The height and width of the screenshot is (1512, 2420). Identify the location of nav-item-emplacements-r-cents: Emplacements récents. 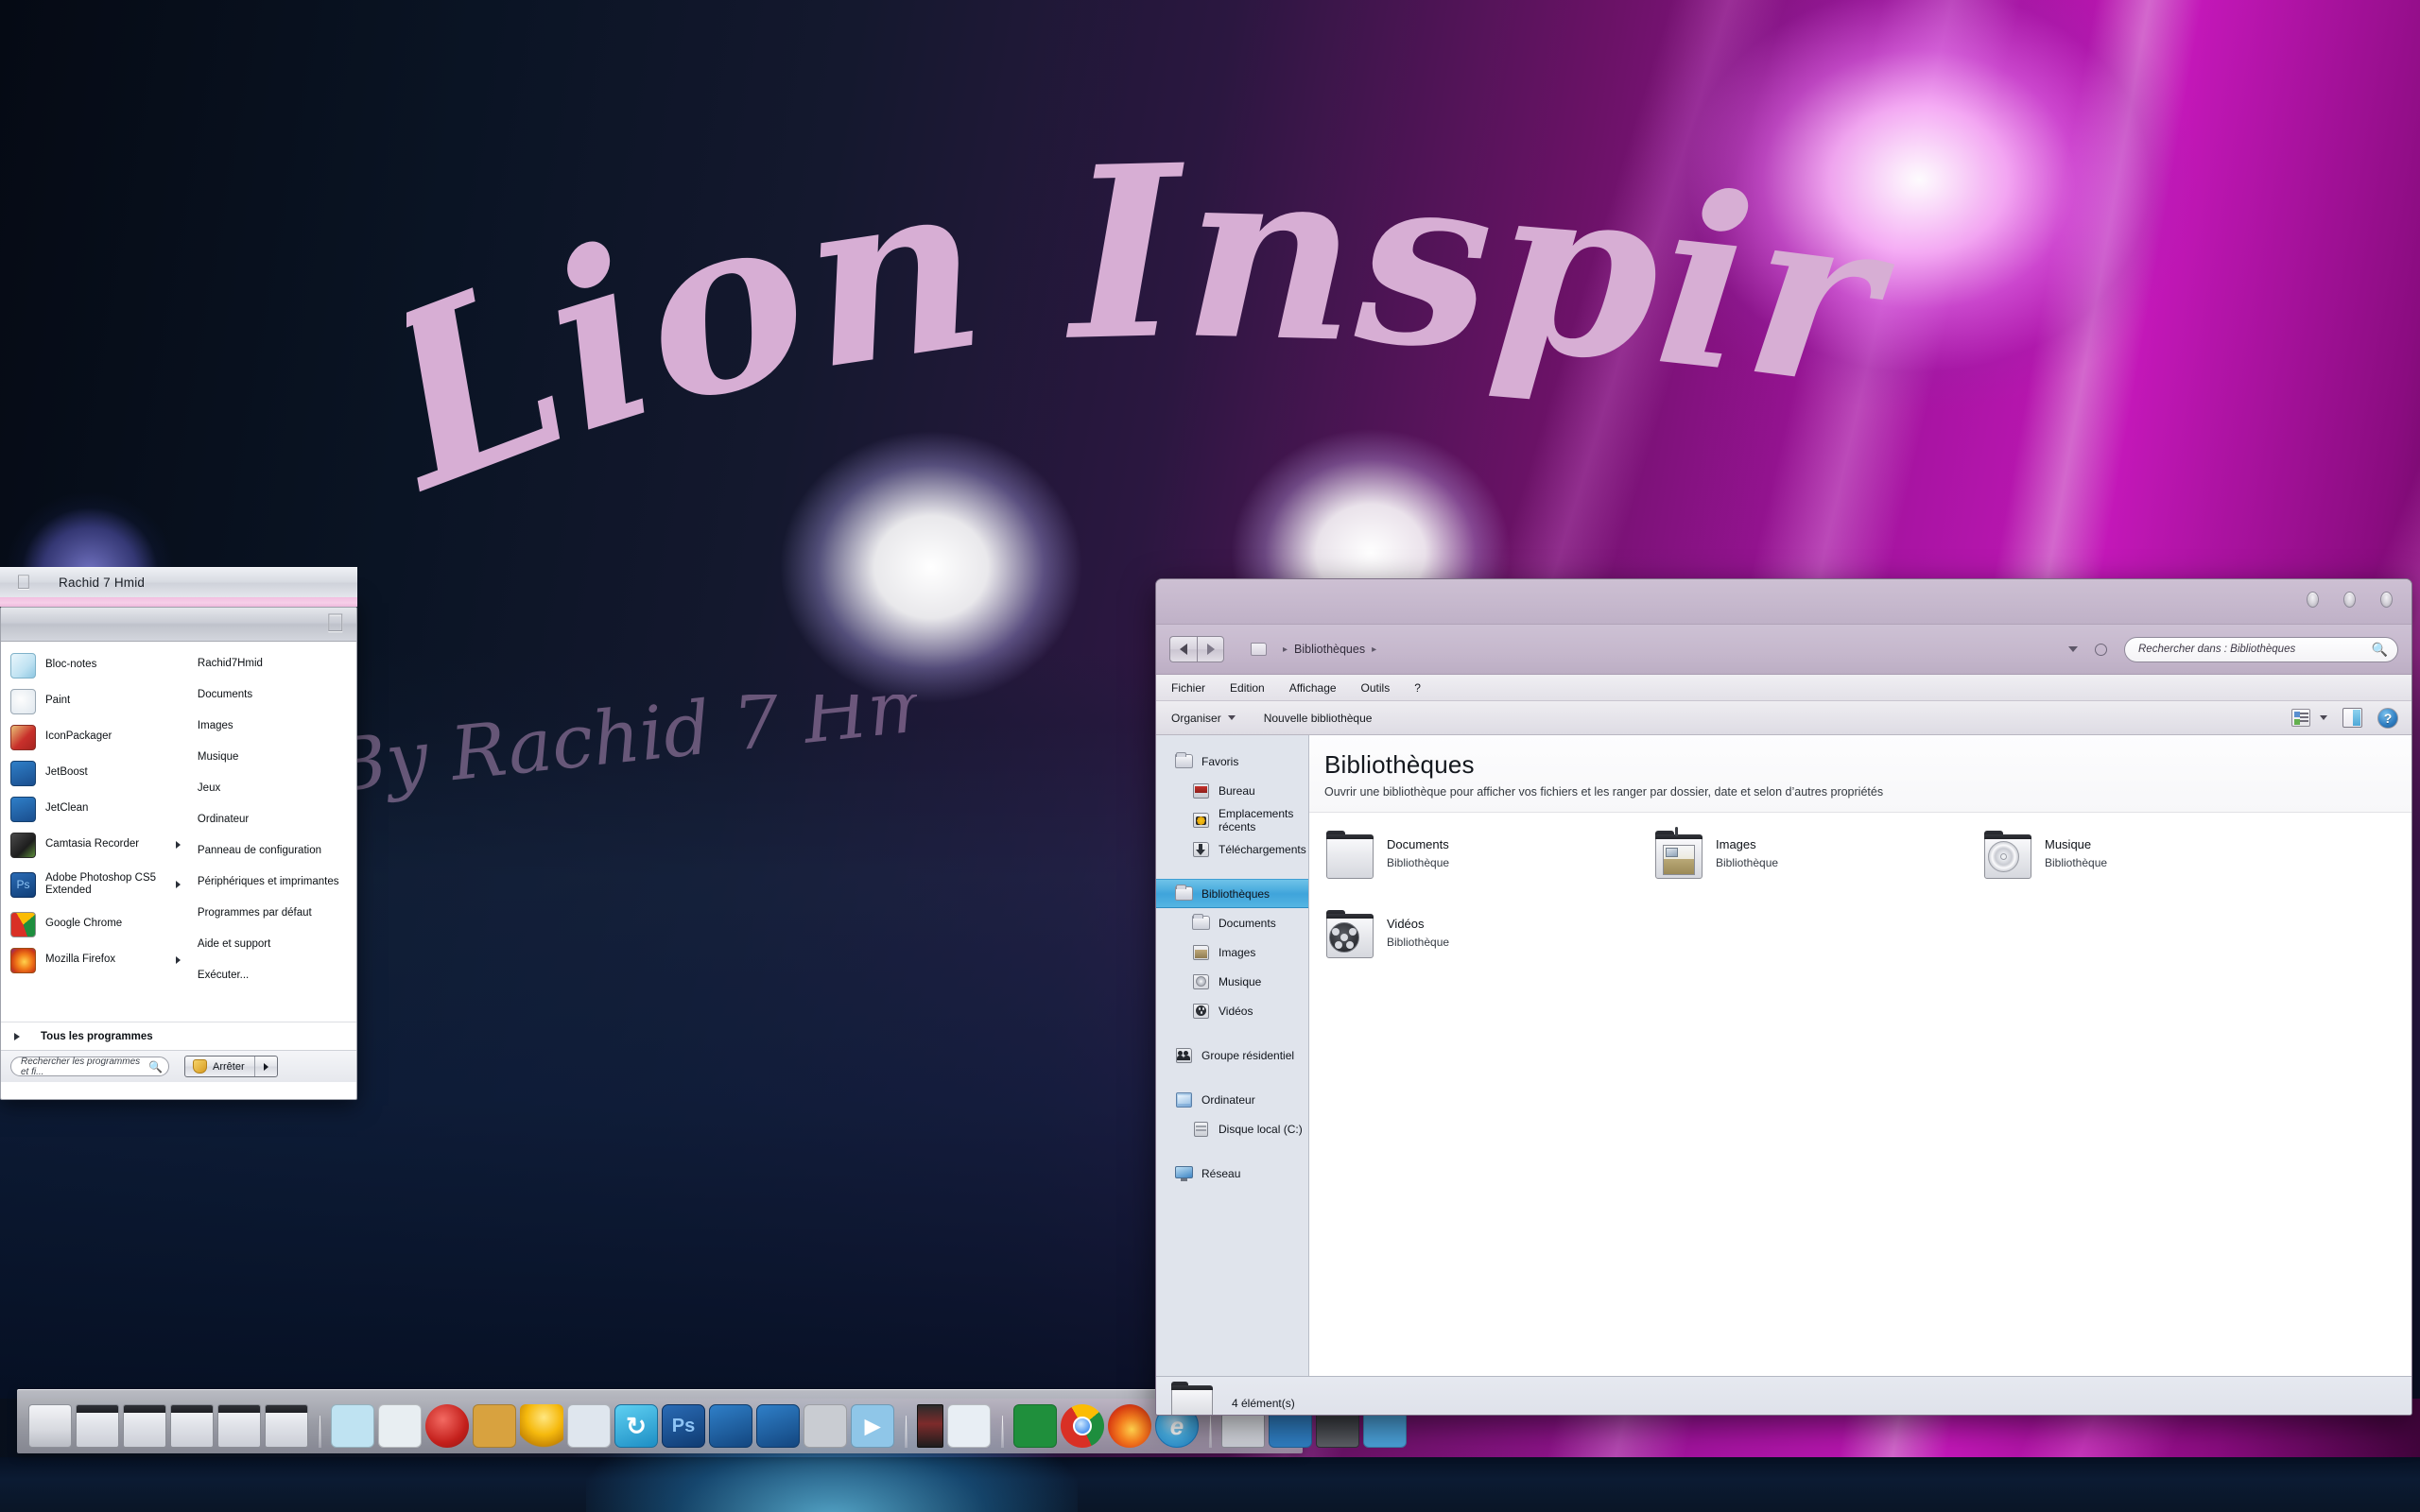
(1232, 819).